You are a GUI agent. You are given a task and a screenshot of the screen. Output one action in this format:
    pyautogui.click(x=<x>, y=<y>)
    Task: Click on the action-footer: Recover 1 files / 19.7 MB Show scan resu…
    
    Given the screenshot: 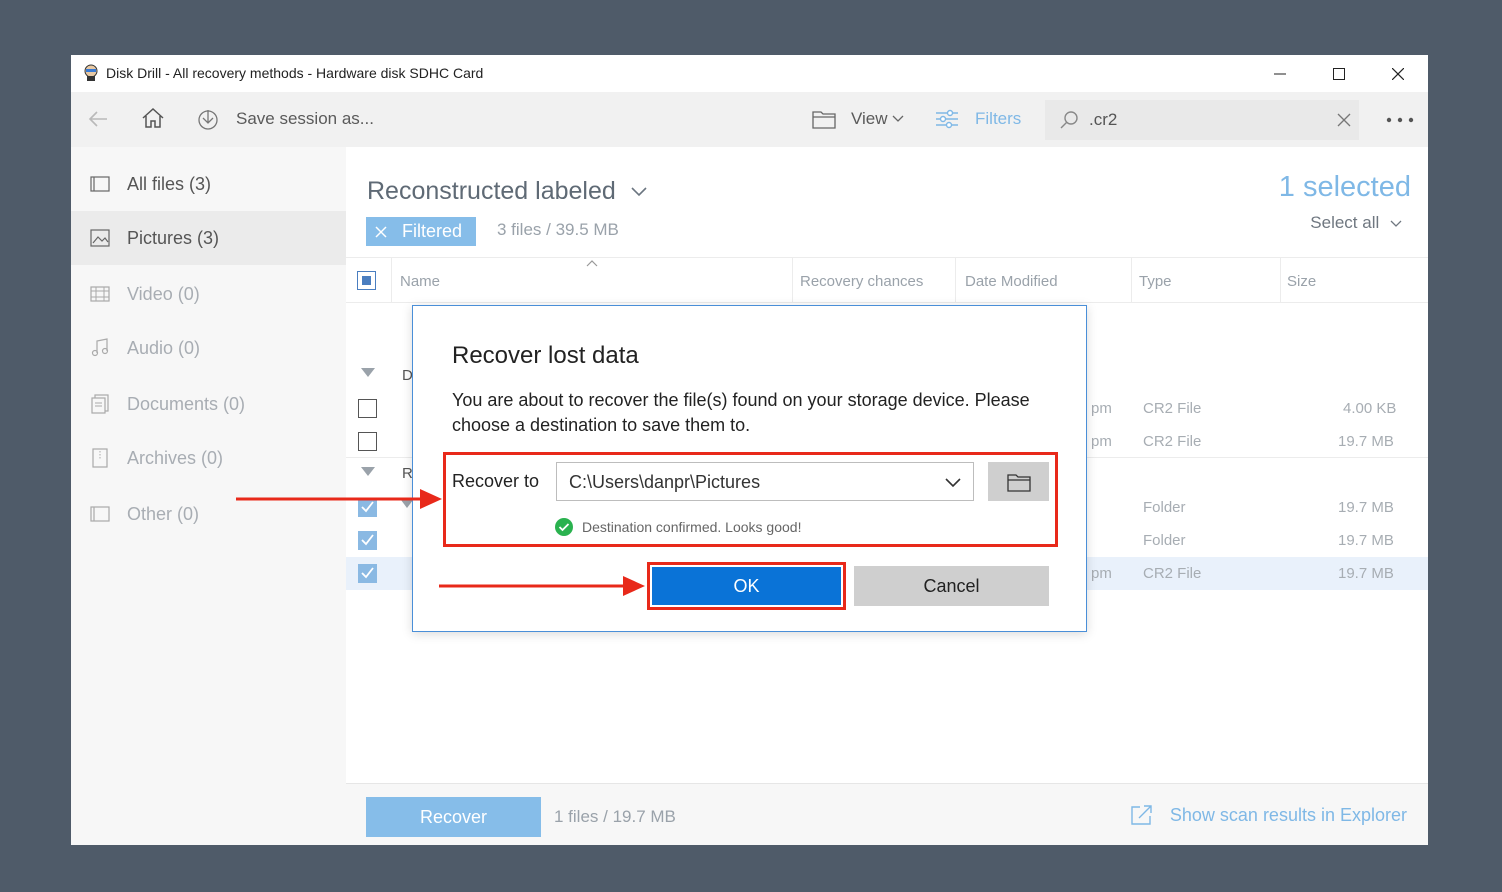 What is the action you would take?
    pyautogui.click(x=887, y=814)
    